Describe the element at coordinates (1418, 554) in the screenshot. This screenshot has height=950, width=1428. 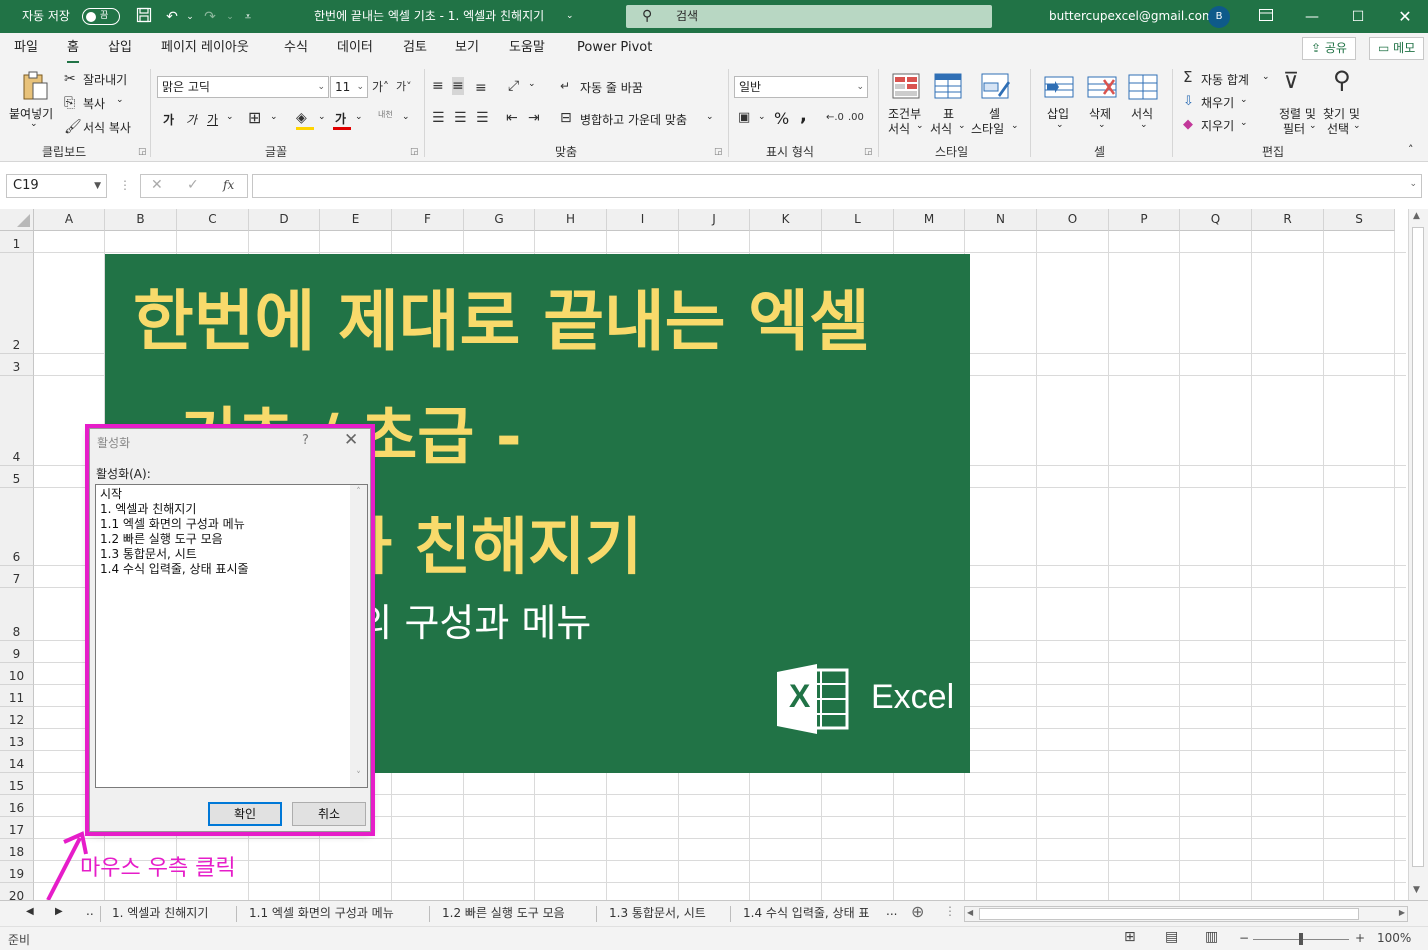
I see `vertical-scrollbar: ▲ ▼` at that location.